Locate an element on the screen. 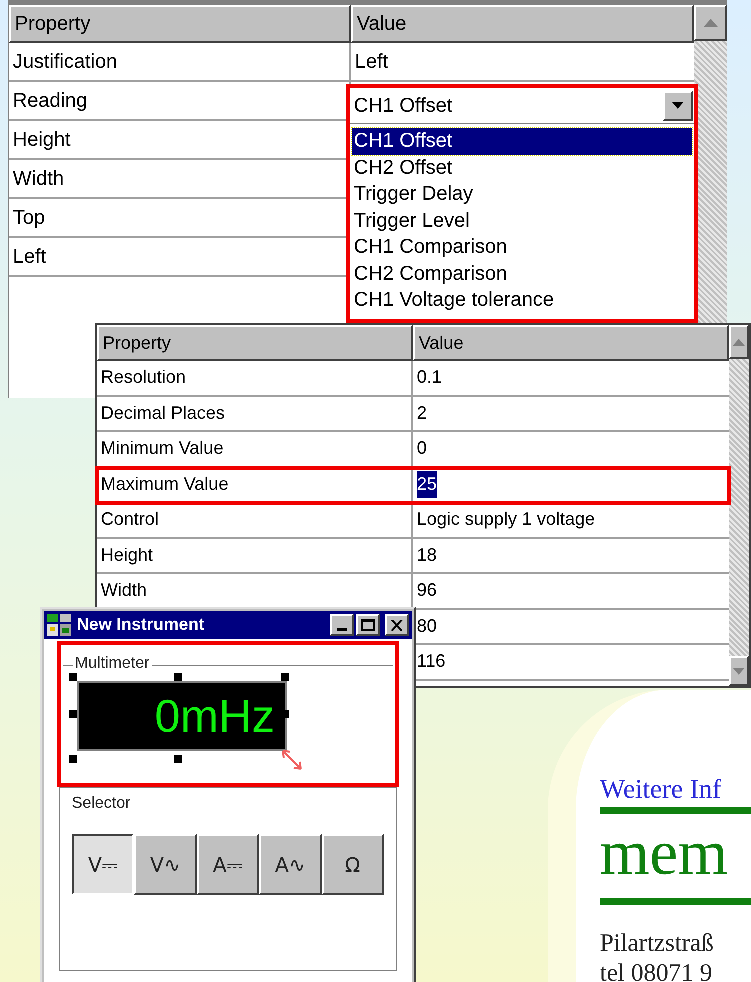 This screenshot has height=982, width=751. dropdown-option: Trigger Delay is located at coordinates (522, 194).